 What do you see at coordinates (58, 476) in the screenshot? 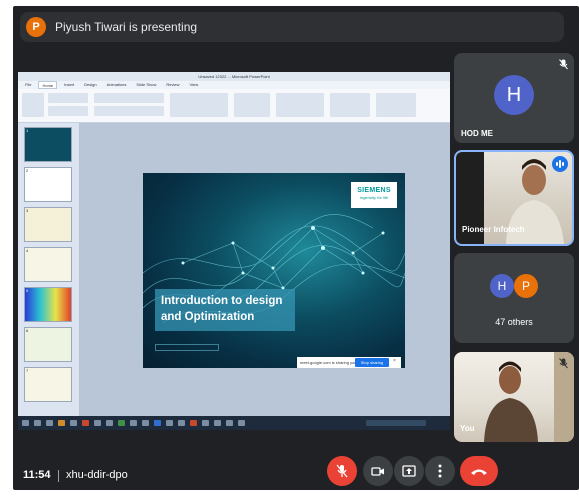
I see `divider` at bounding box center [58, 476].